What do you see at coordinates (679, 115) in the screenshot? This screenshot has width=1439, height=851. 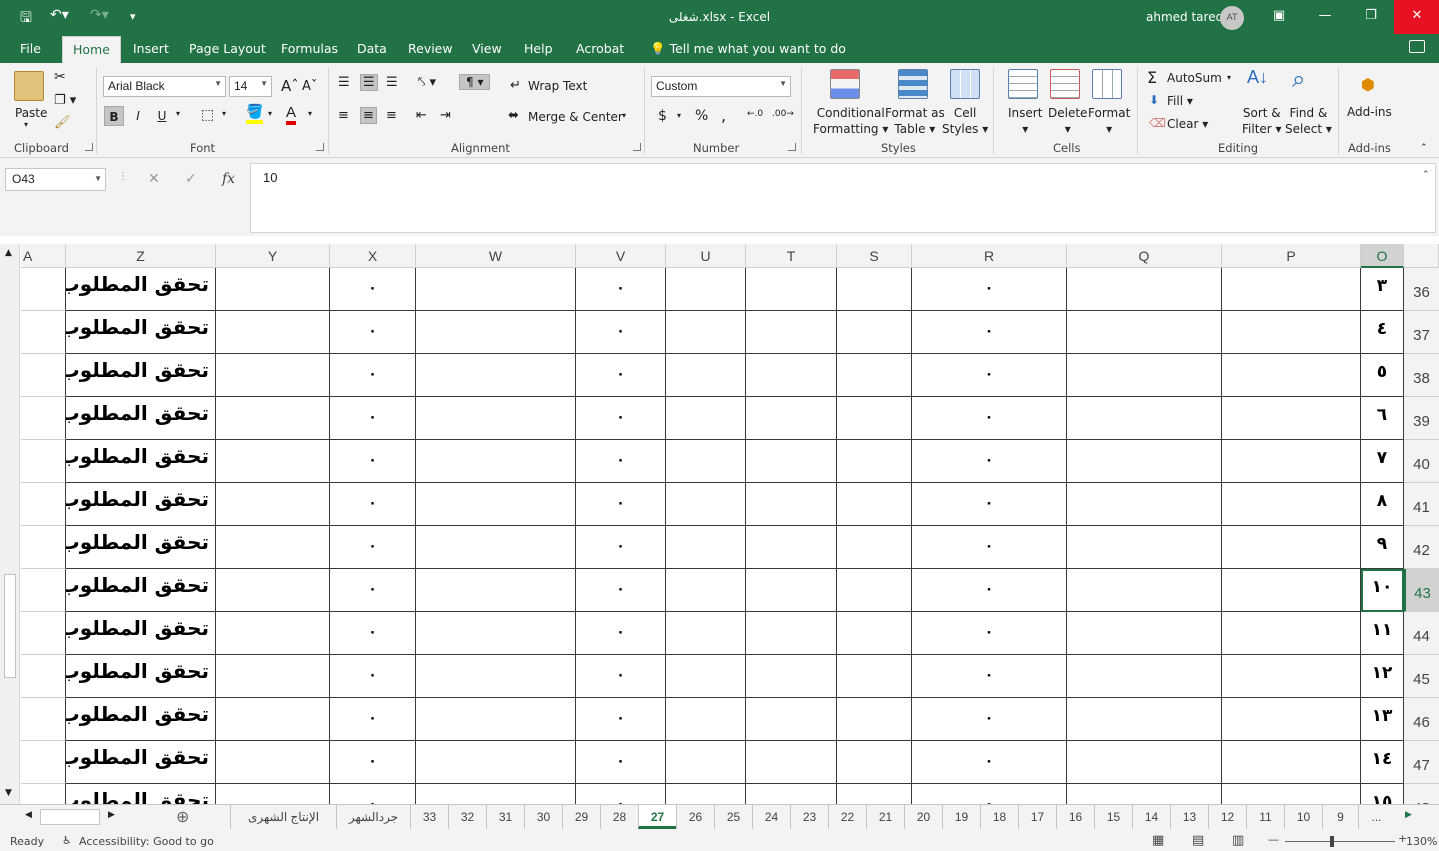 I see `accounting-dropdown-icon: ▾` at bounding box center [679, 115].